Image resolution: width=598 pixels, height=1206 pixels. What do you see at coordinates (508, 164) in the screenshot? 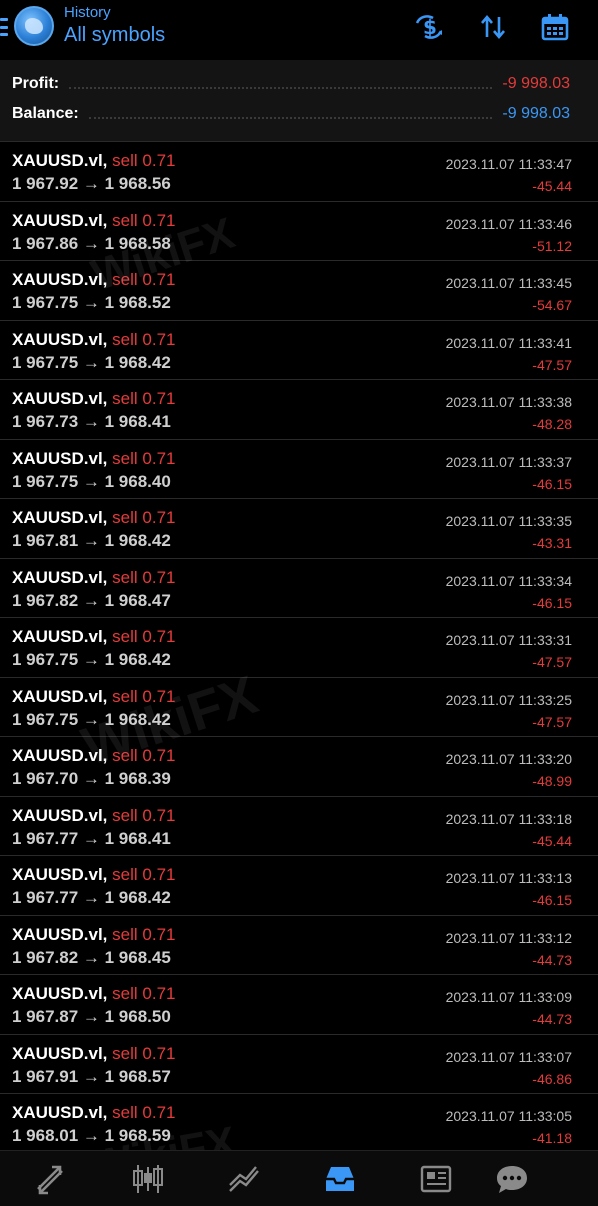
I see `trade-time: 2023.11.07 11:33:47` at bounding box center [508, 164].